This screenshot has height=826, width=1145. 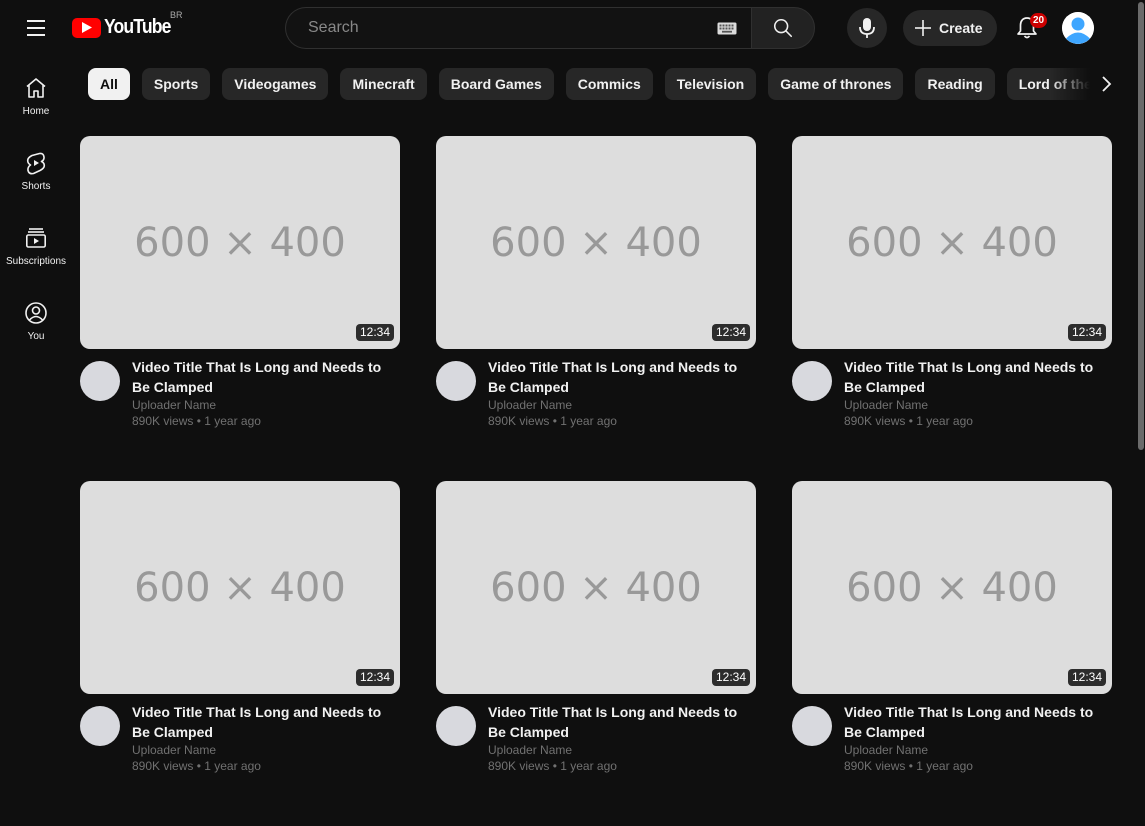 I want to click on sidebar-item-label: Subscriptions, so click(x=36, y=261).